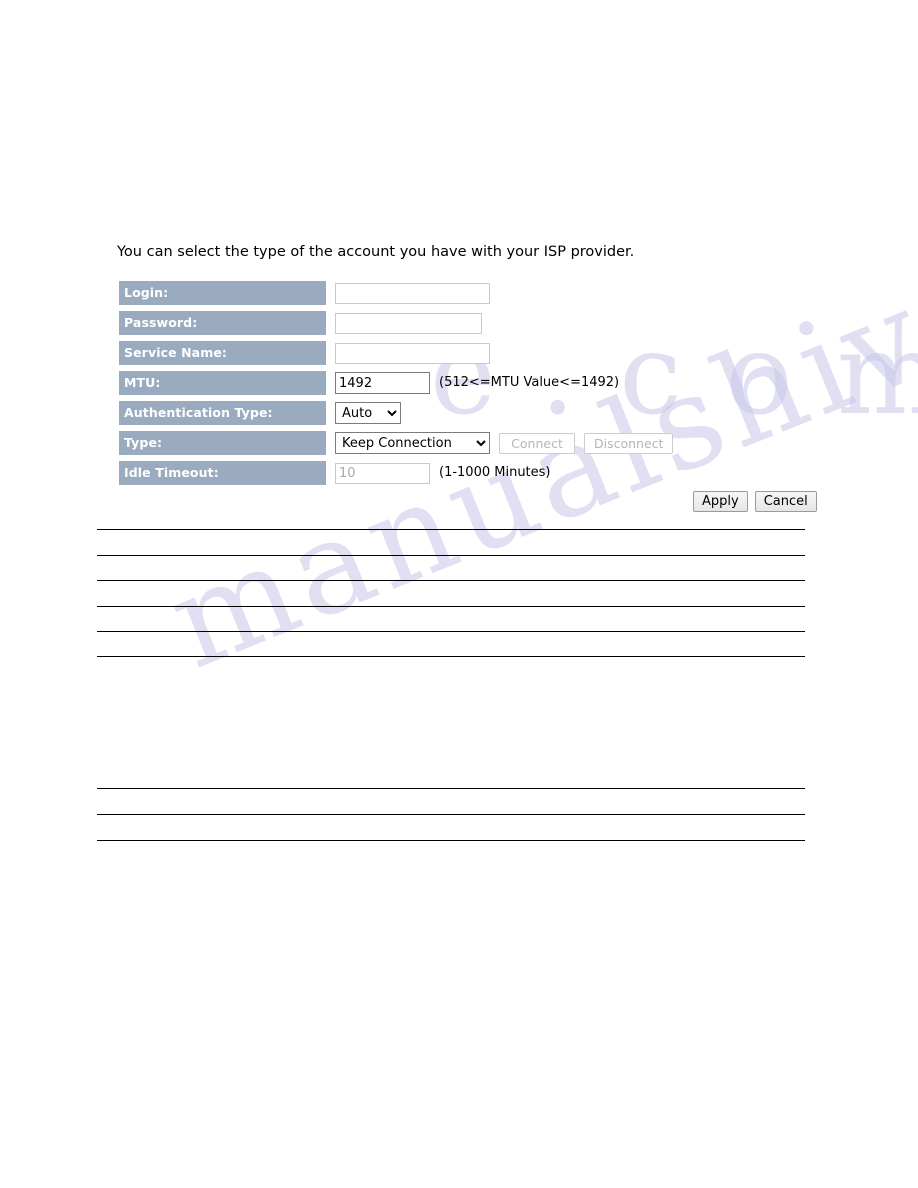  Describe the element at coordinates (382, 473) in the screenshot. I see `idle-timeout-input` at that location.